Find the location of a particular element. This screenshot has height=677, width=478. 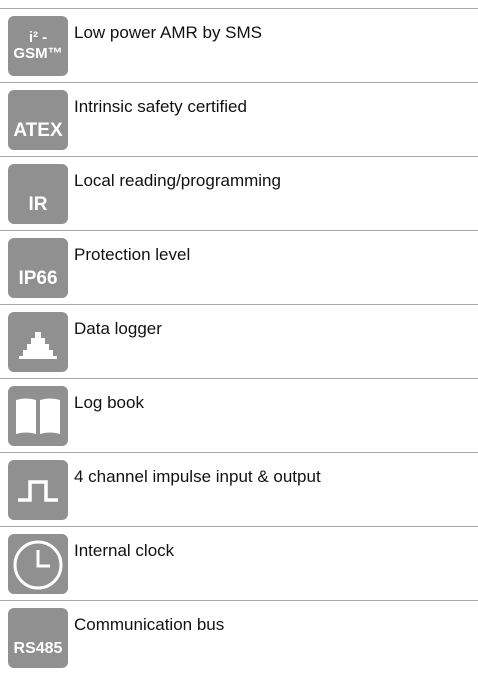

feature-row-rs485: RS485 Communication bus is located at coordinates (239, 640).